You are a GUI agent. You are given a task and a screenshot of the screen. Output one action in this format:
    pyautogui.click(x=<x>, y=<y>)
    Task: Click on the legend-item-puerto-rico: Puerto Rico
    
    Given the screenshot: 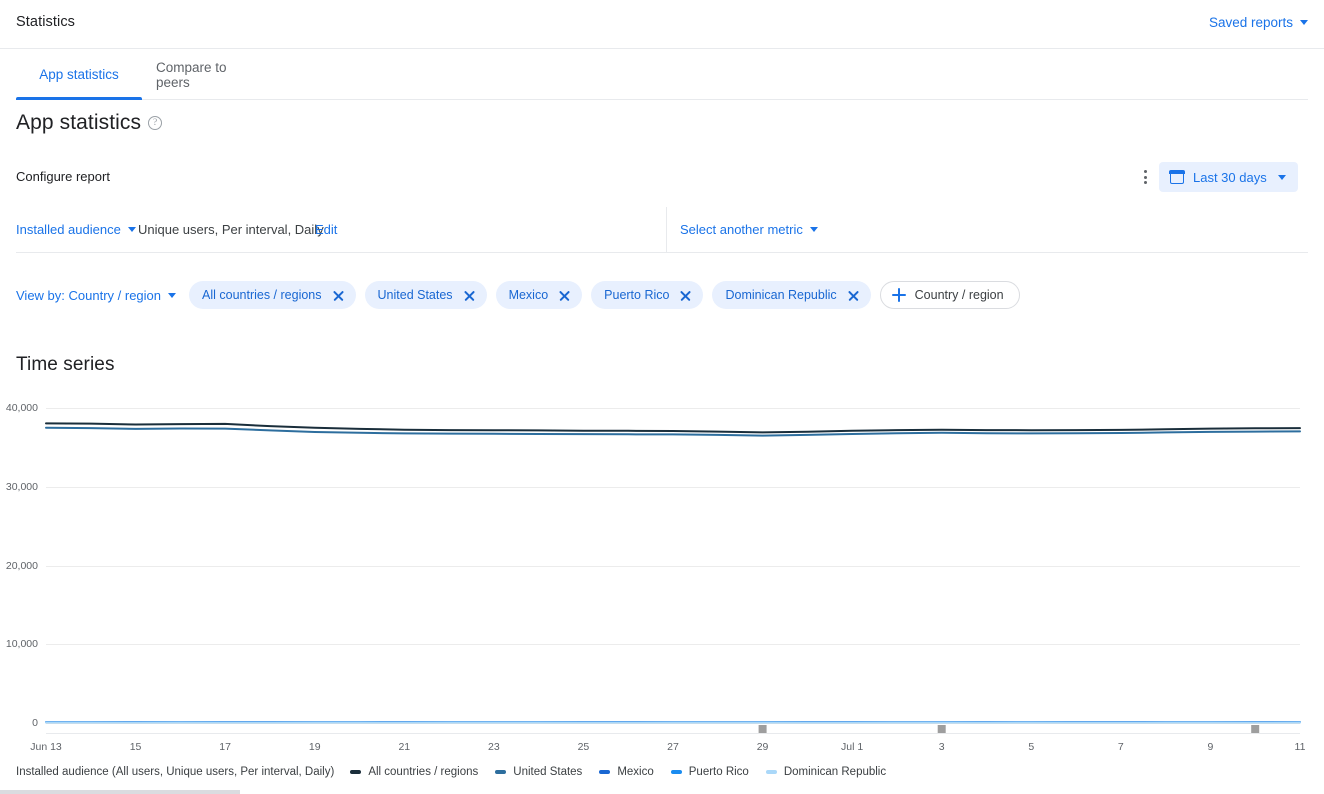 What is the action you would take?
    pyautogui.click(x=709, y=772)
    